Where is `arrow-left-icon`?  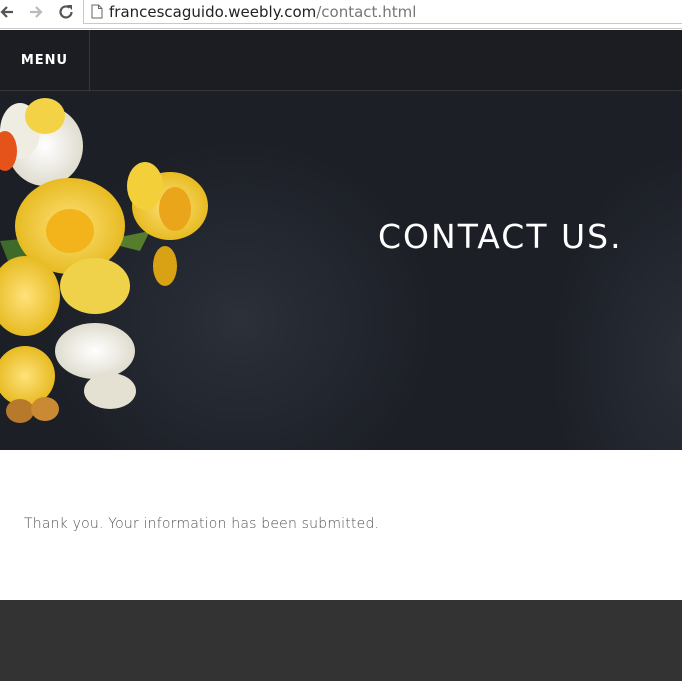 arrow-left-icon is located at coordinates (6, 12).